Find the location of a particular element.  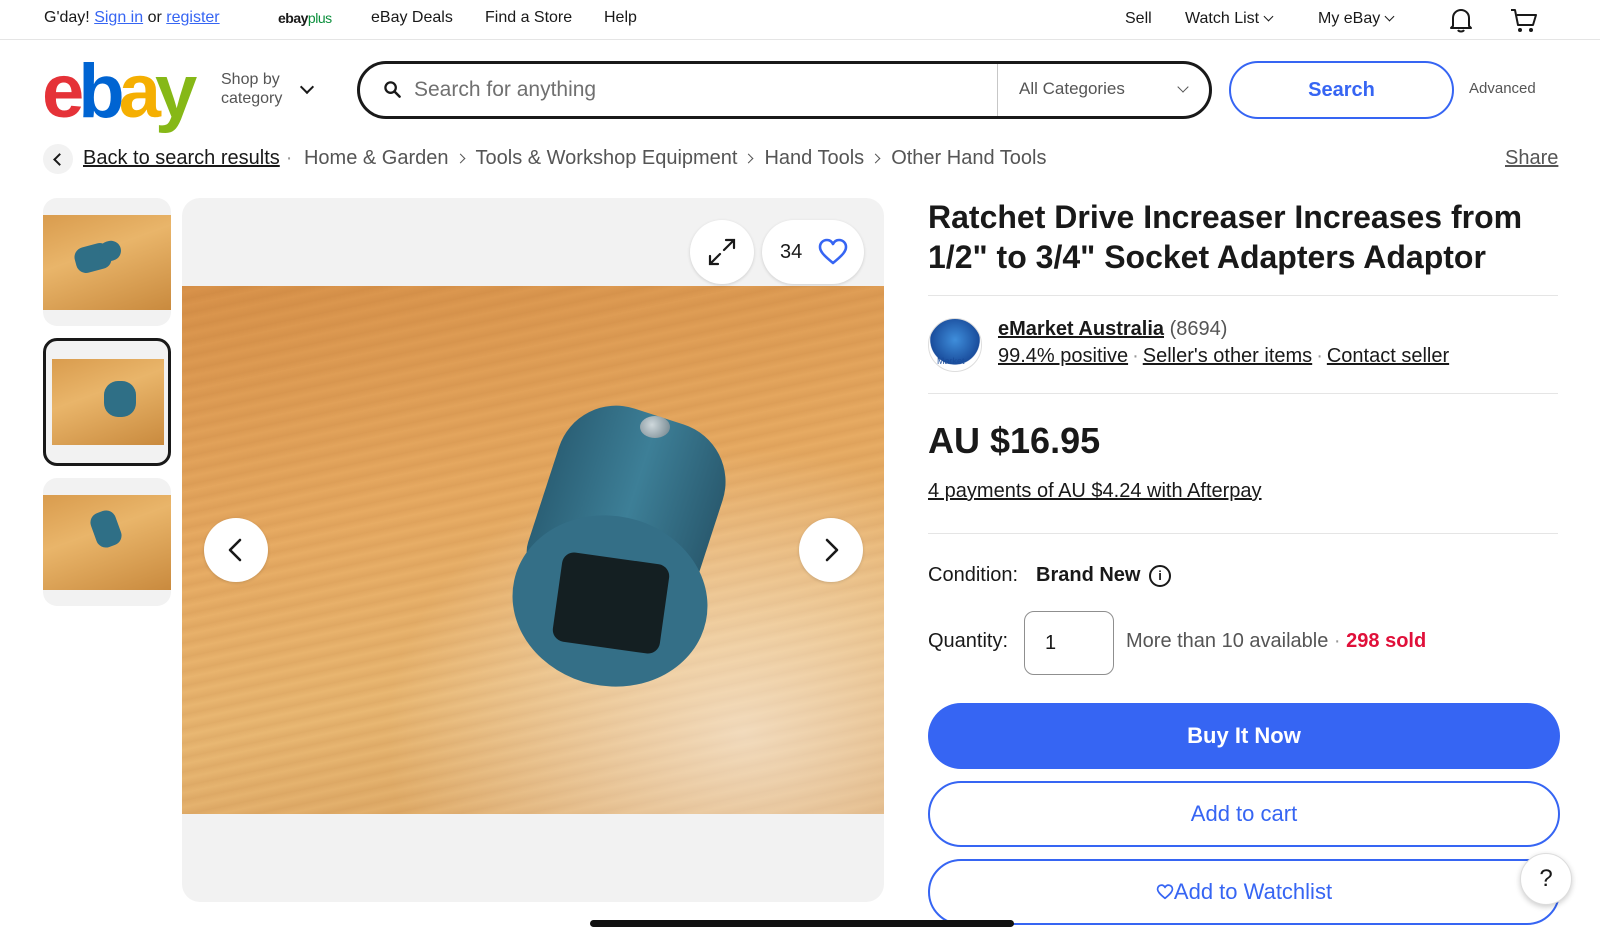

back-chevron-icon is located at coordinates (58, 159).